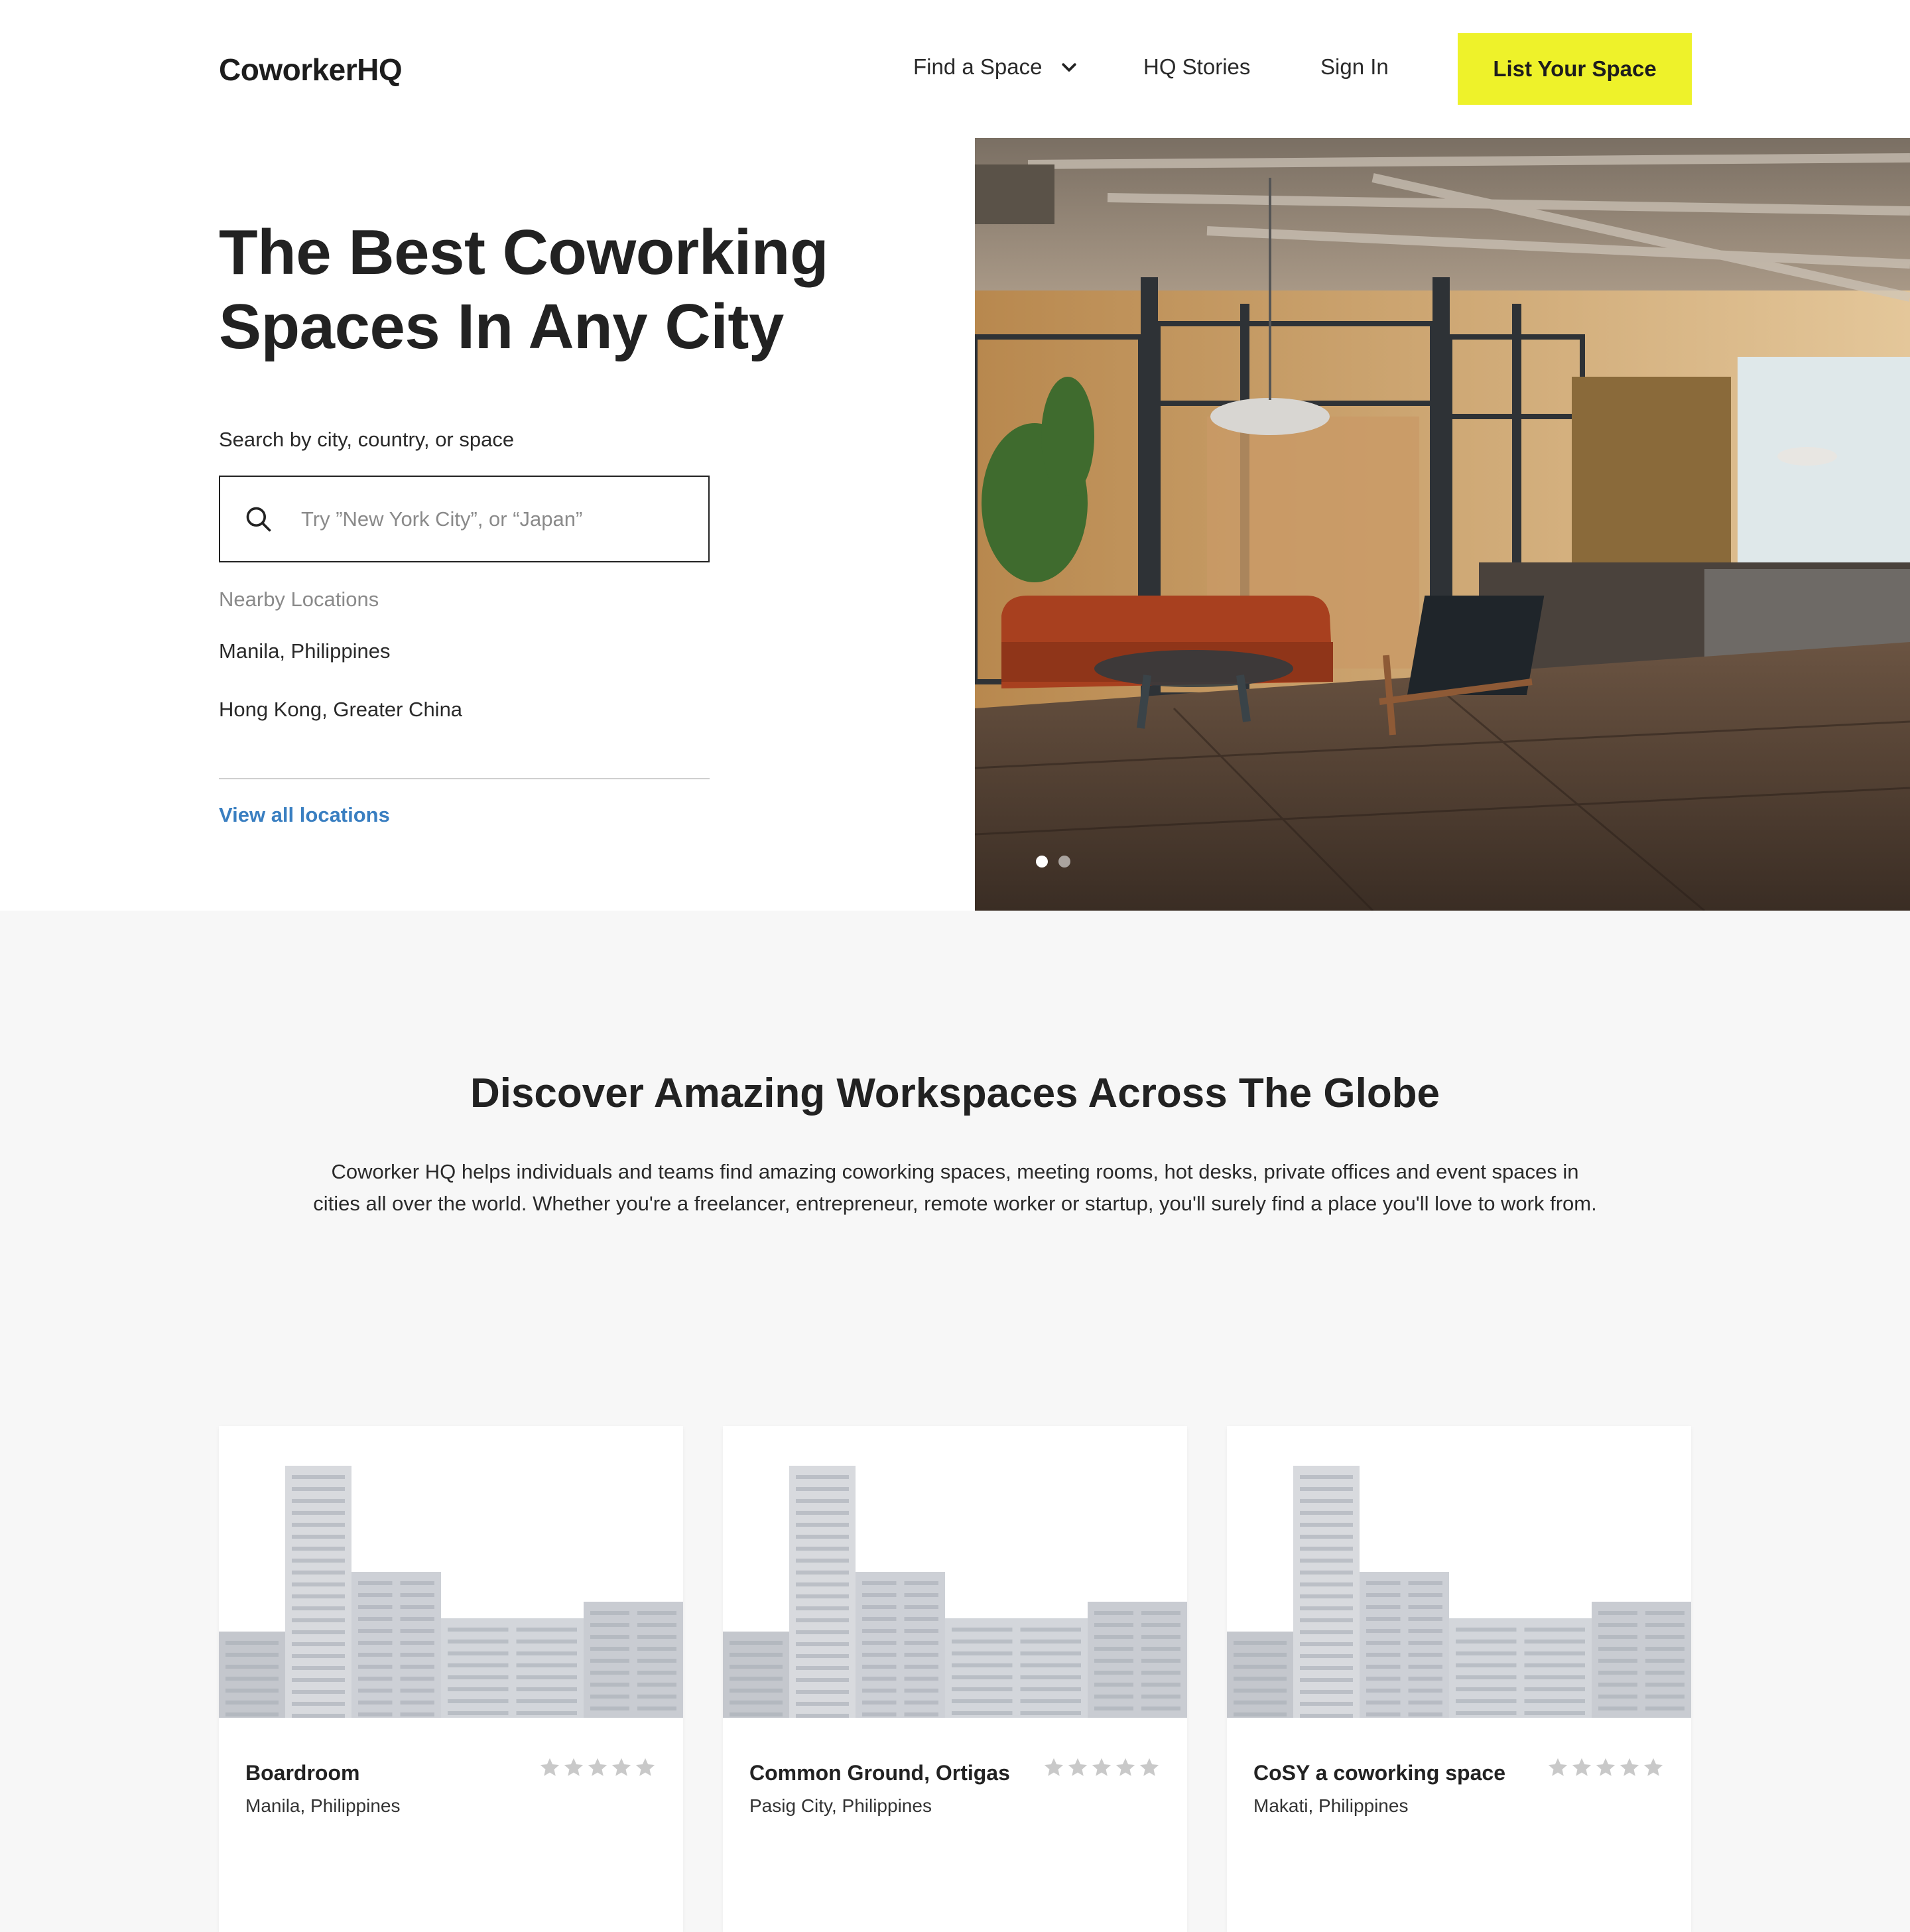 The height and width of the screenshot is (1932, 1910). What do you see at coordinates (258, 519) in the screenshot?
I see `search-icon` at bounding box center [258, 519].